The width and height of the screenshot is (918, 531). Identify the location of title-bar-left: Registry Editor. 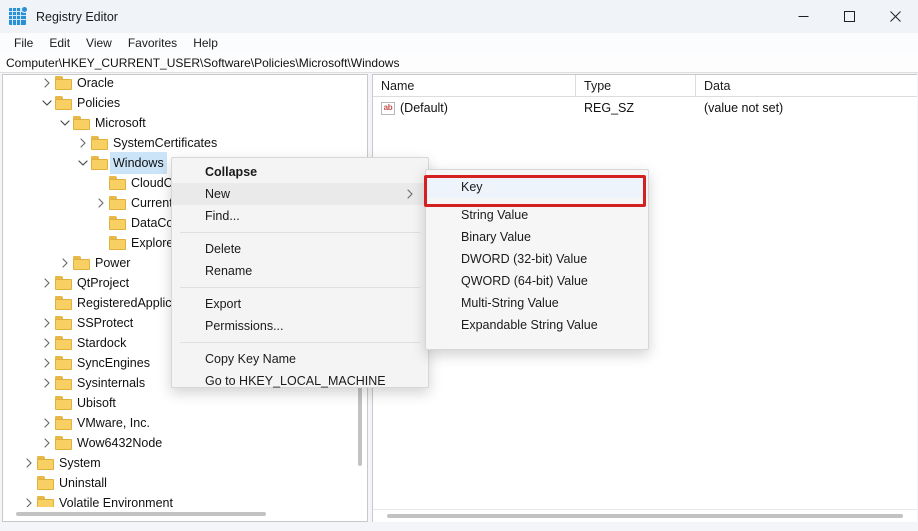
(59, 15).